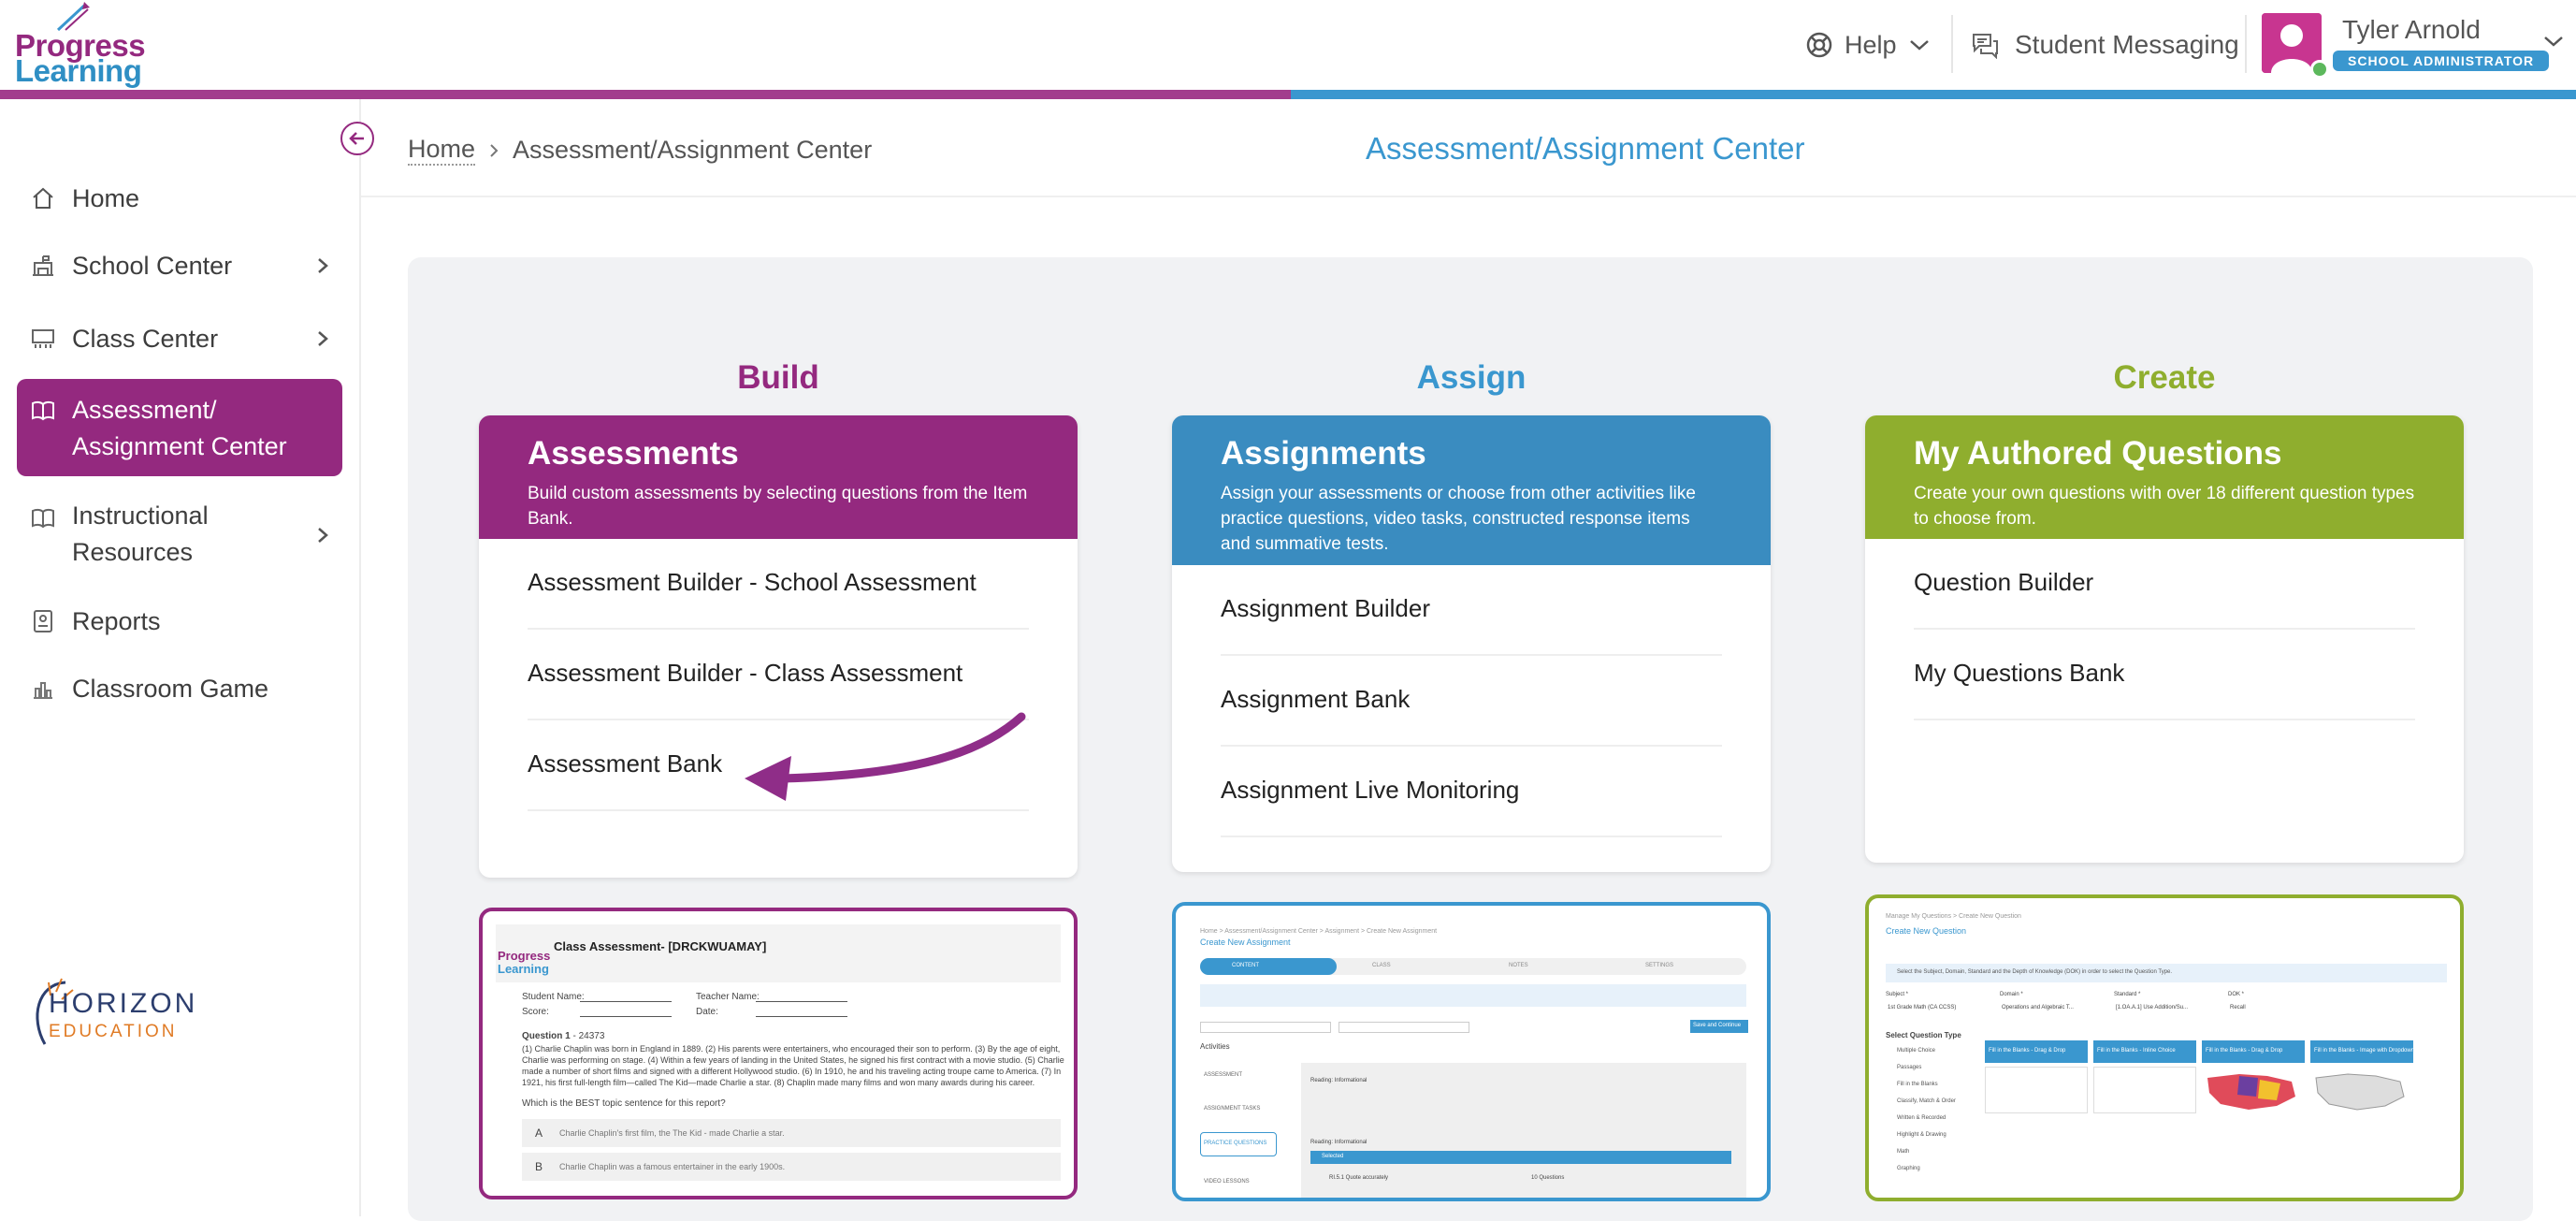  I want to click on lifebuoy-icon, so click(1819, 45).